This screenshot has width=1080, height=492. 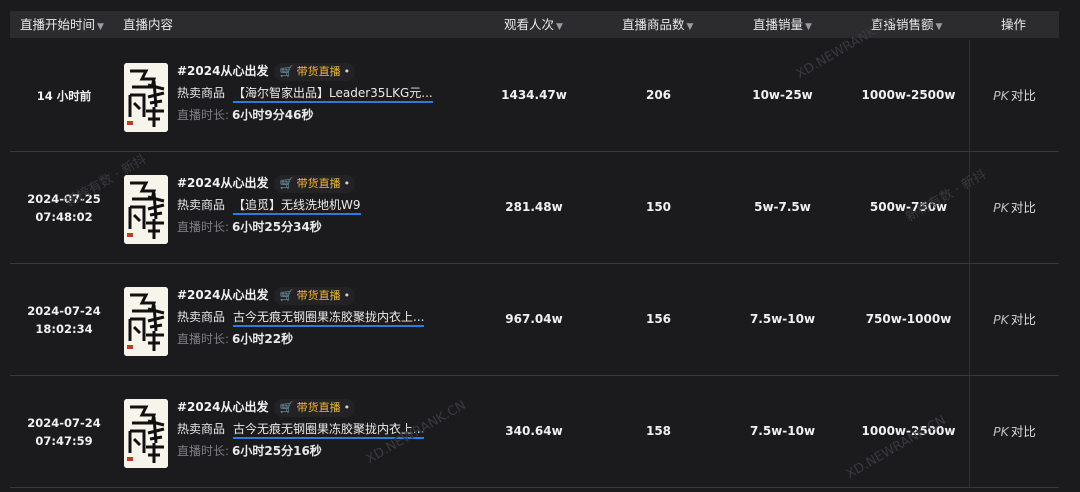 I want to click on start-time-date: 2024-07-24, so click(x=64, y=311).